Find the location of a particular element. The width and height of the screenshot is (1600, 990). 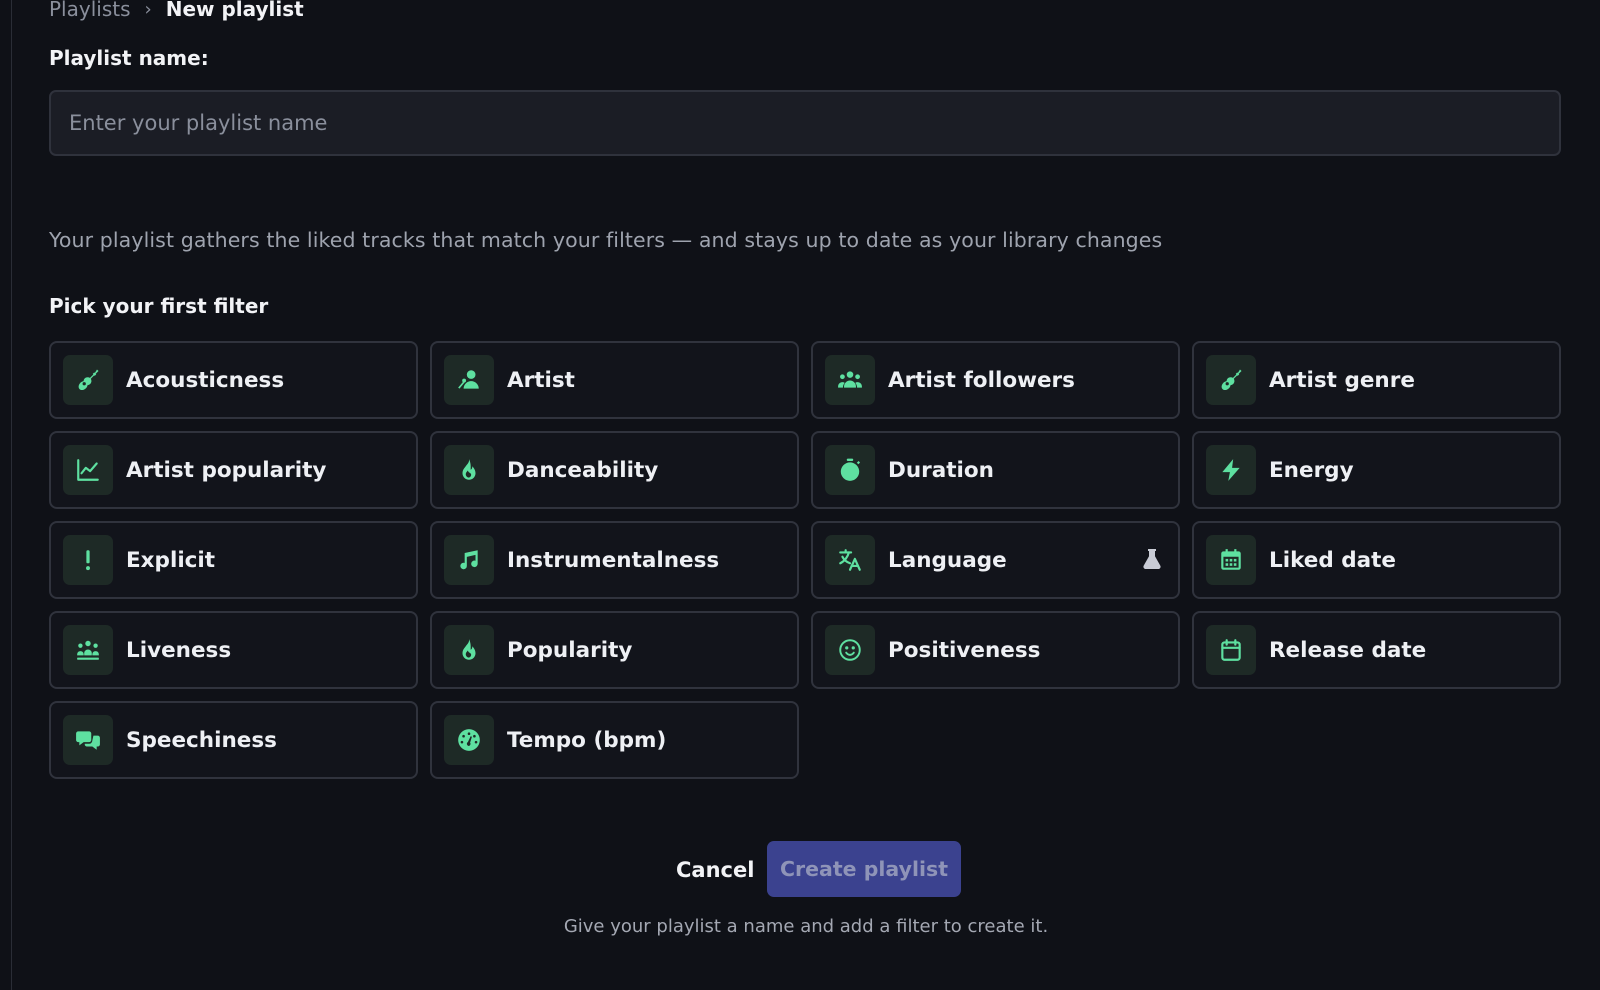

filter-label: Language is located at coordinates (947, 560).